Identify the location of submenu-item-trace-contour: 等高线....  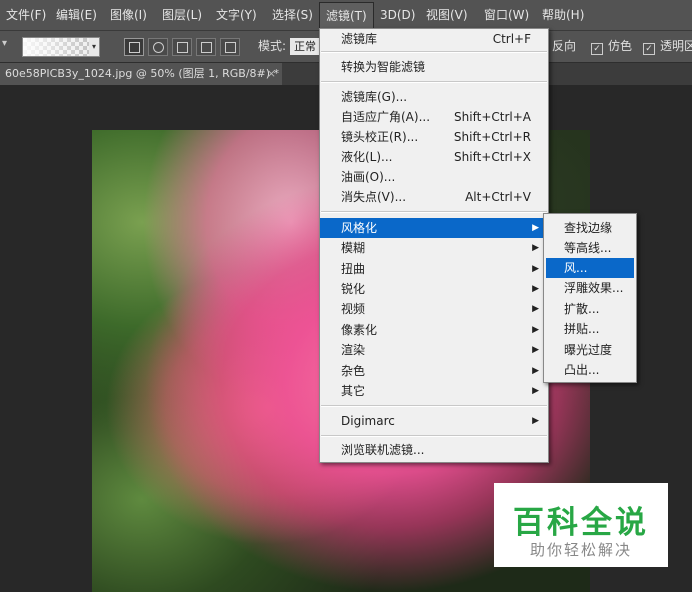
(590, 248).